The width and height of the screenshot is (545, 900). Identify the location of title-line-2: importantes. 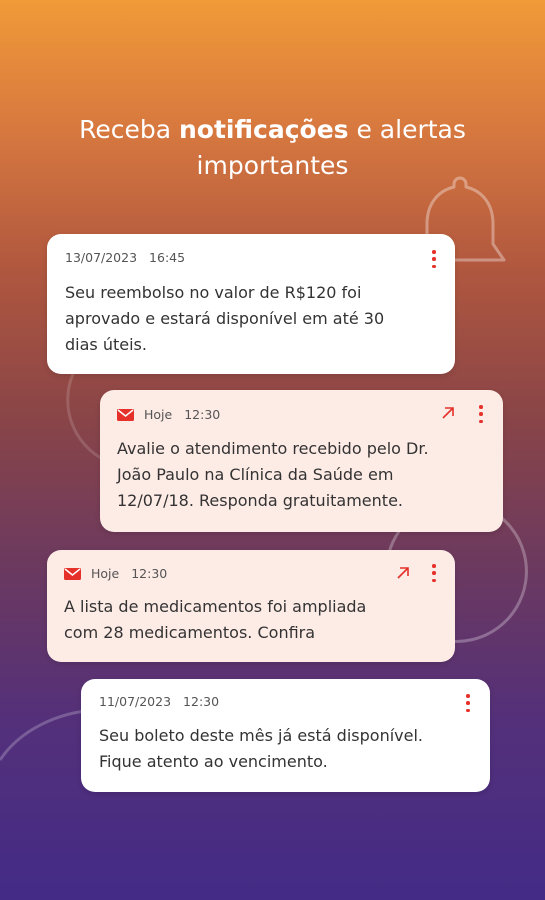
(272, 165).